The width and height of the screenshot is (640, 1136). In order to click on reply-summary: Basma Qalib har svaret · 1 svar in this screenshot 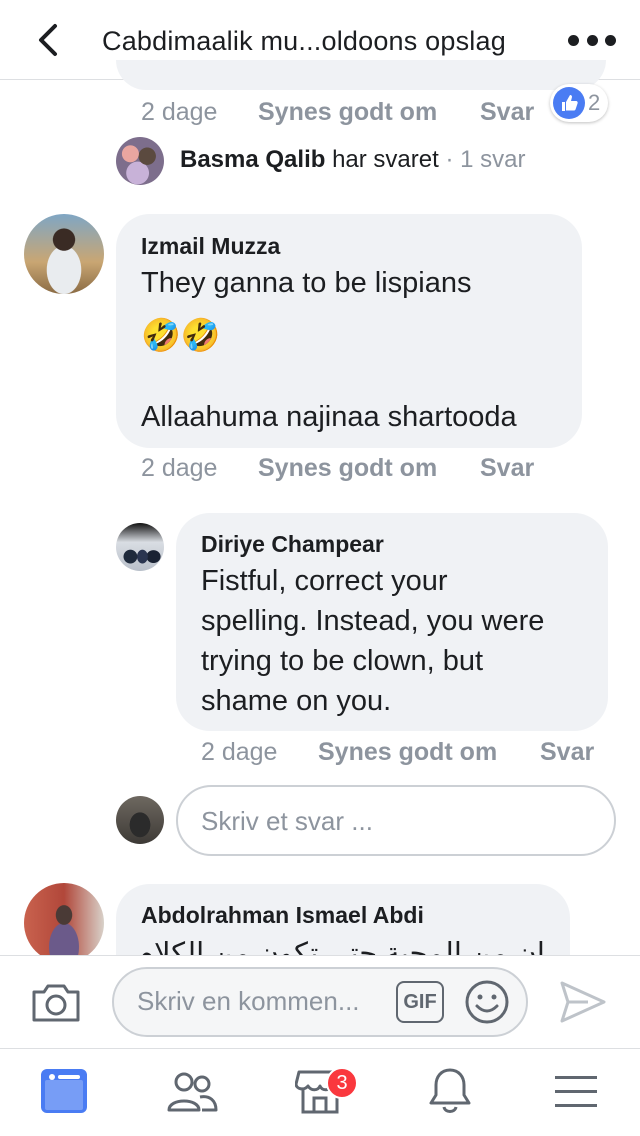, I will do `click(353, 160)`.